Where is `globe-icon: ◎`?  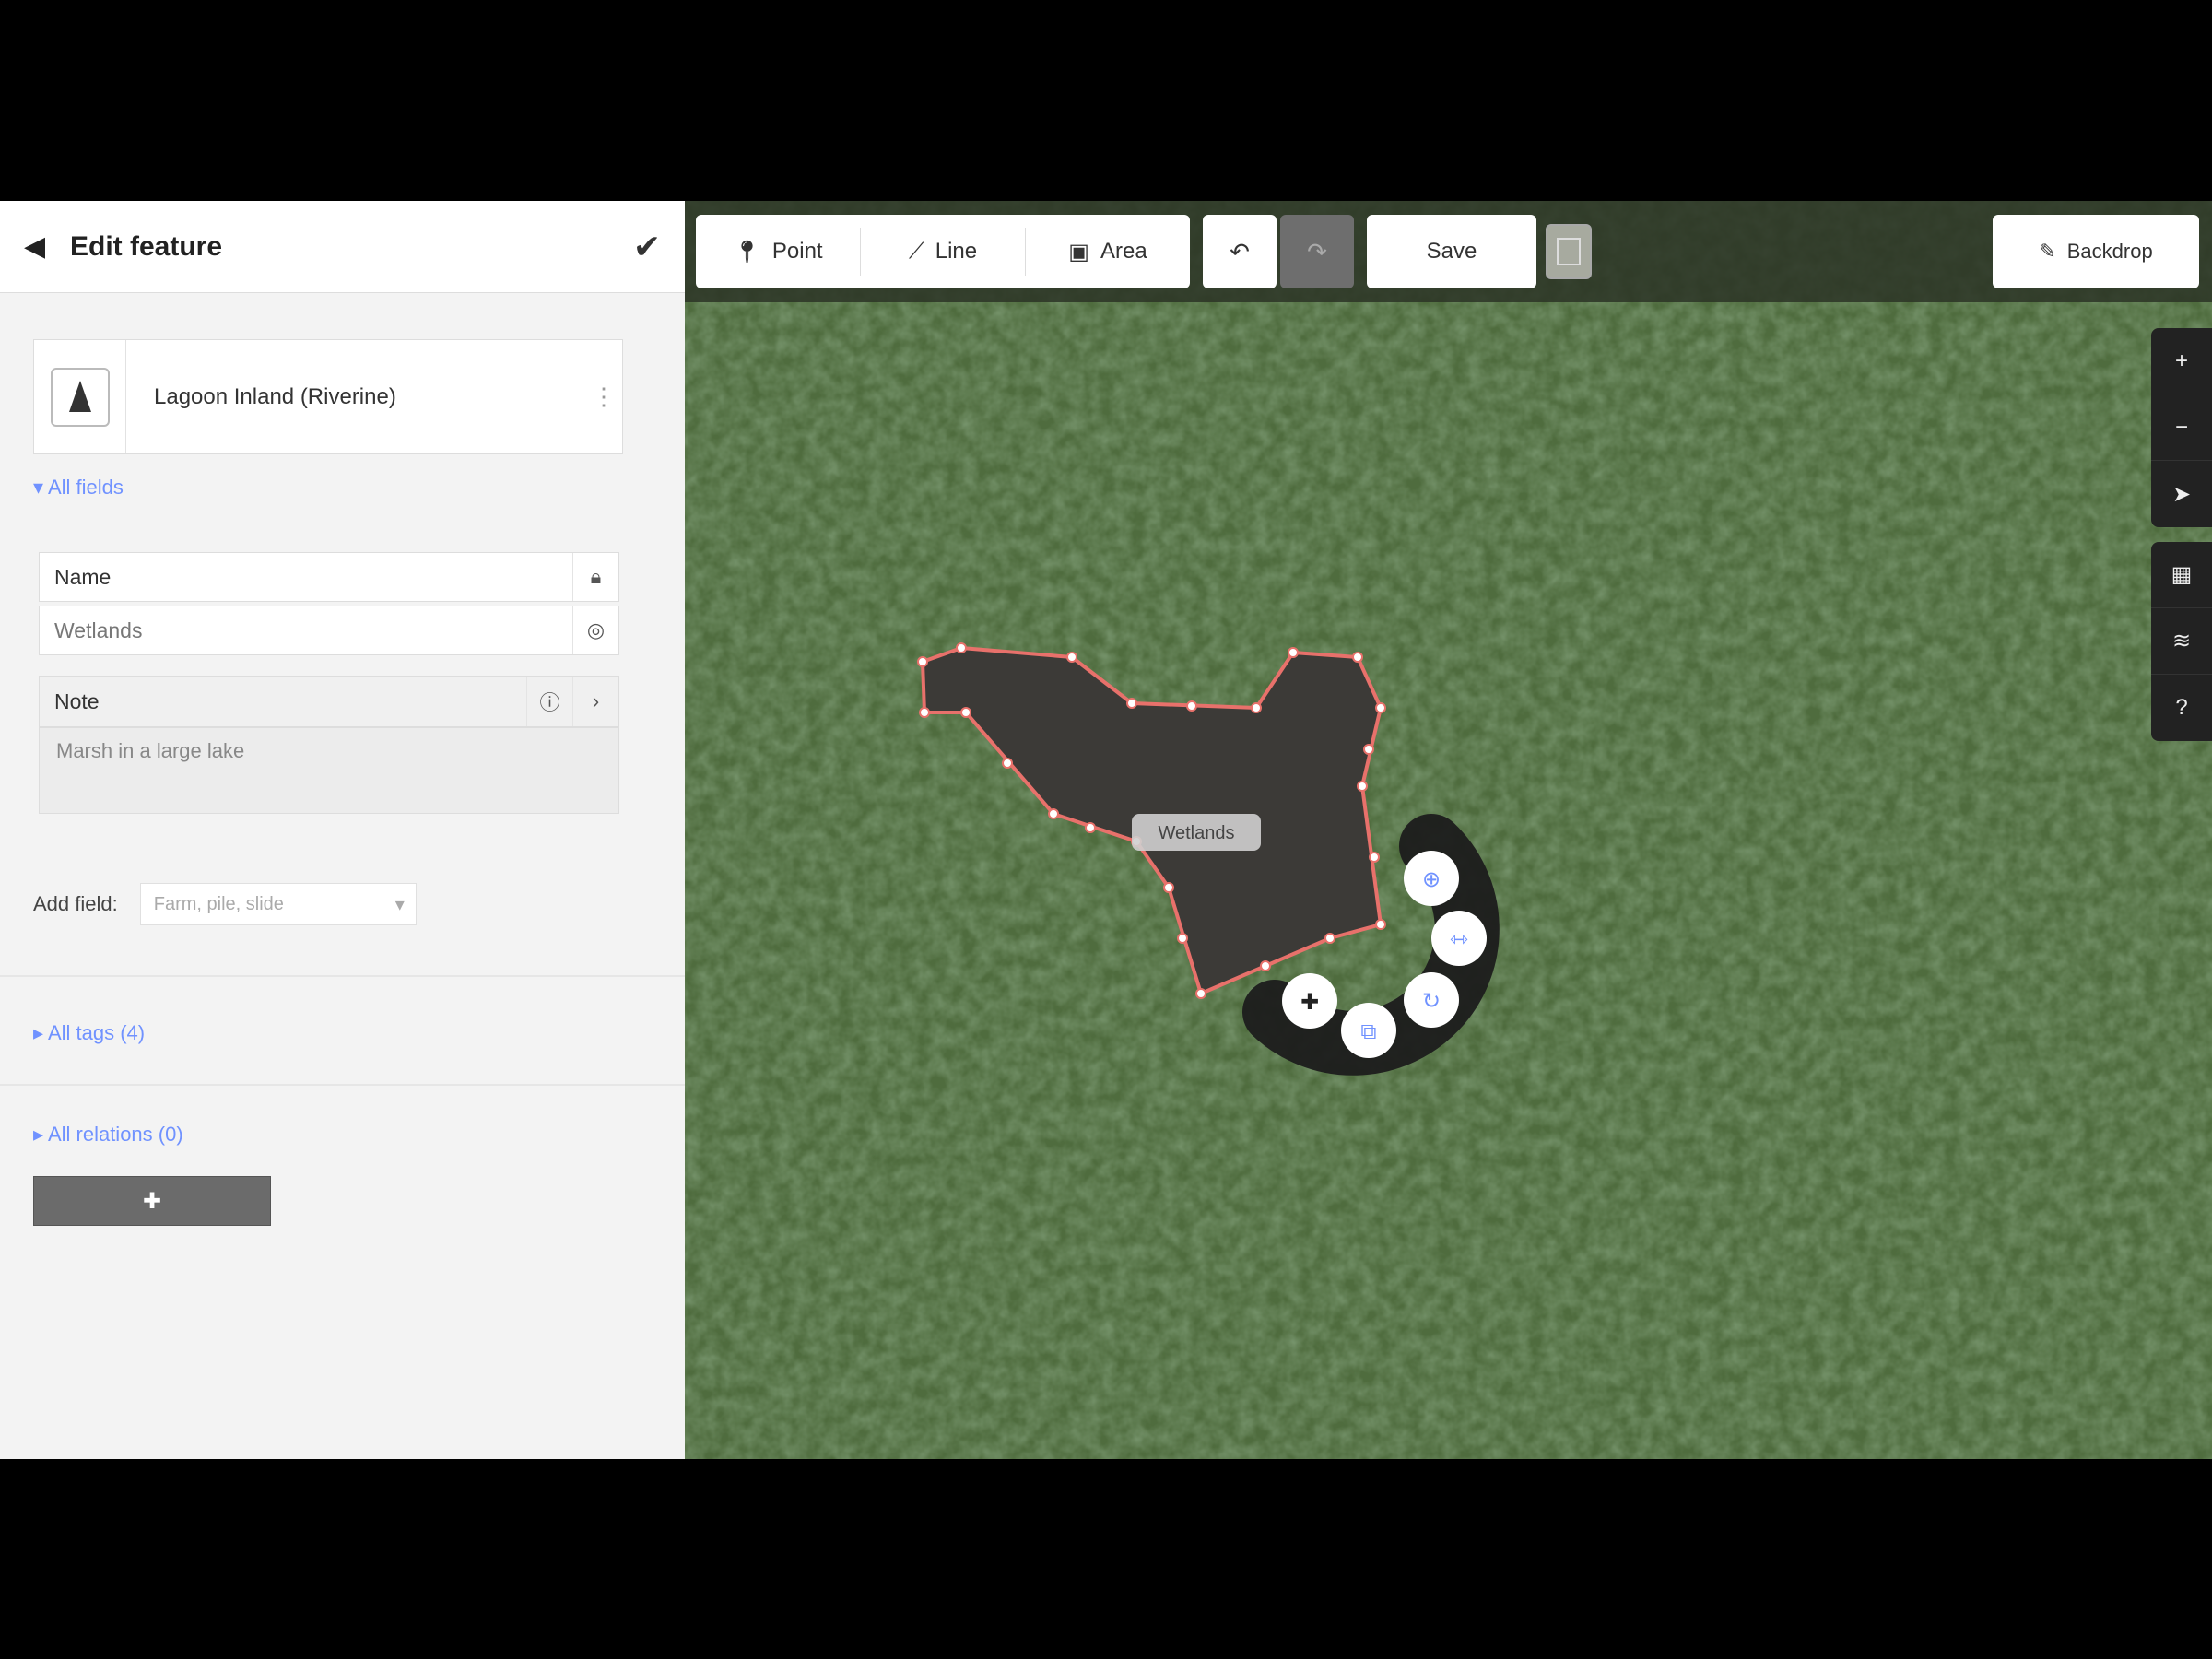 globe-icon: ◎ is located at coordinates (595, 630).